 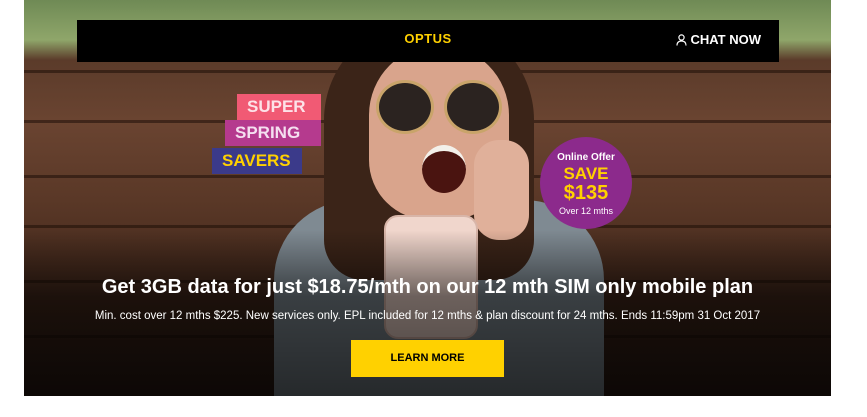 What do you see at coordinates (586, 211) in the screenshot?
I see `offer-duration: Over 12 mths` at bounding box center [586, 211].